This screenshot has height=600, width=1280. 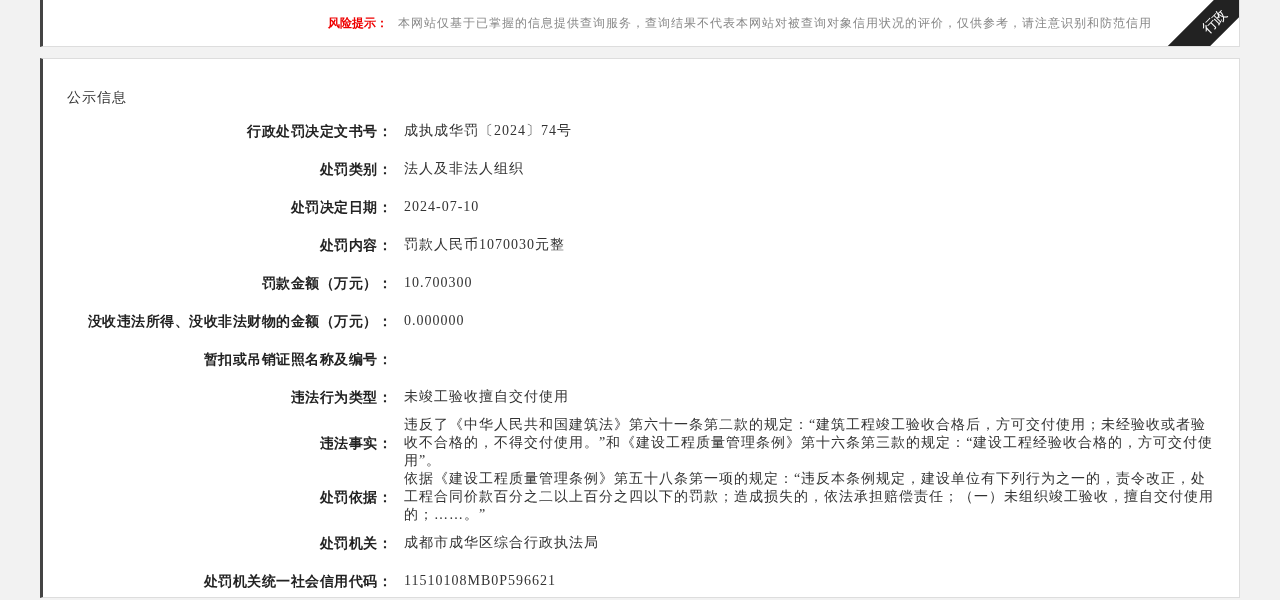 What do you see at coordinates (358, 23) in the screenshot?
I see `risk-label: 风险提示：` at bounding box center [358, 23].